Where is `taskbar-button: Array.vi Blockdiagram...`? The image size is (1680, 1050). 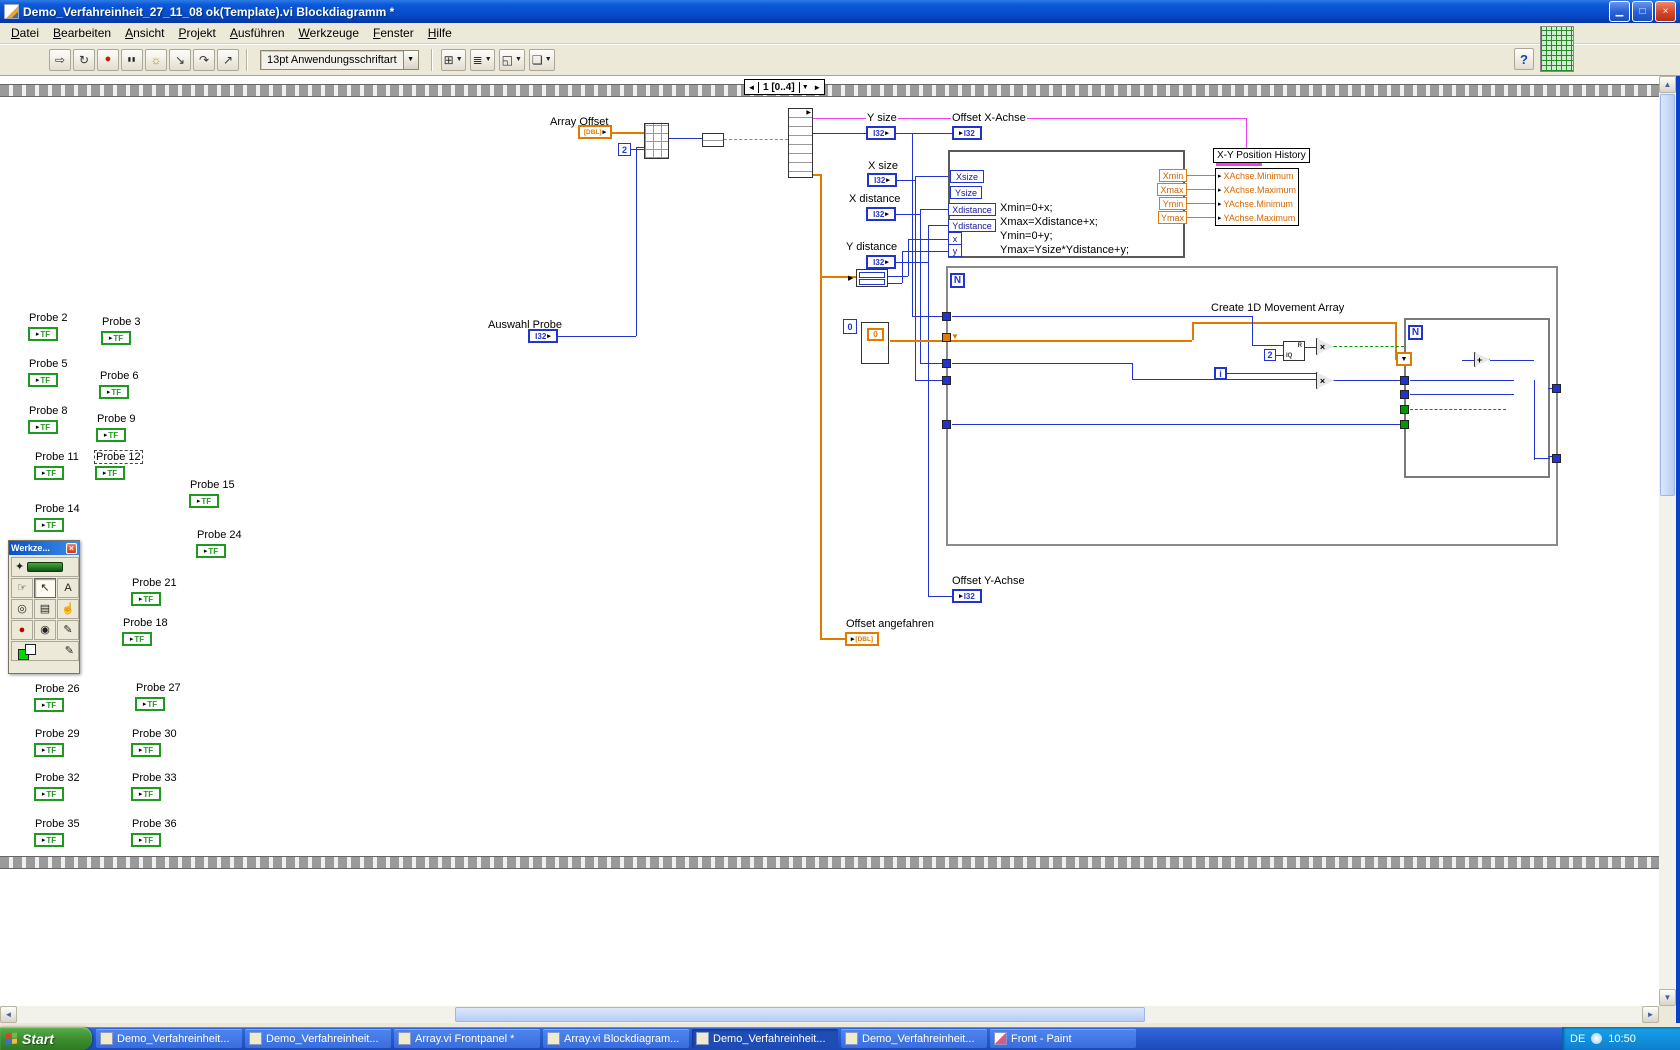 taskbar-button: Array.vi Blockdiagram... is located at coordinates (616, 1038).